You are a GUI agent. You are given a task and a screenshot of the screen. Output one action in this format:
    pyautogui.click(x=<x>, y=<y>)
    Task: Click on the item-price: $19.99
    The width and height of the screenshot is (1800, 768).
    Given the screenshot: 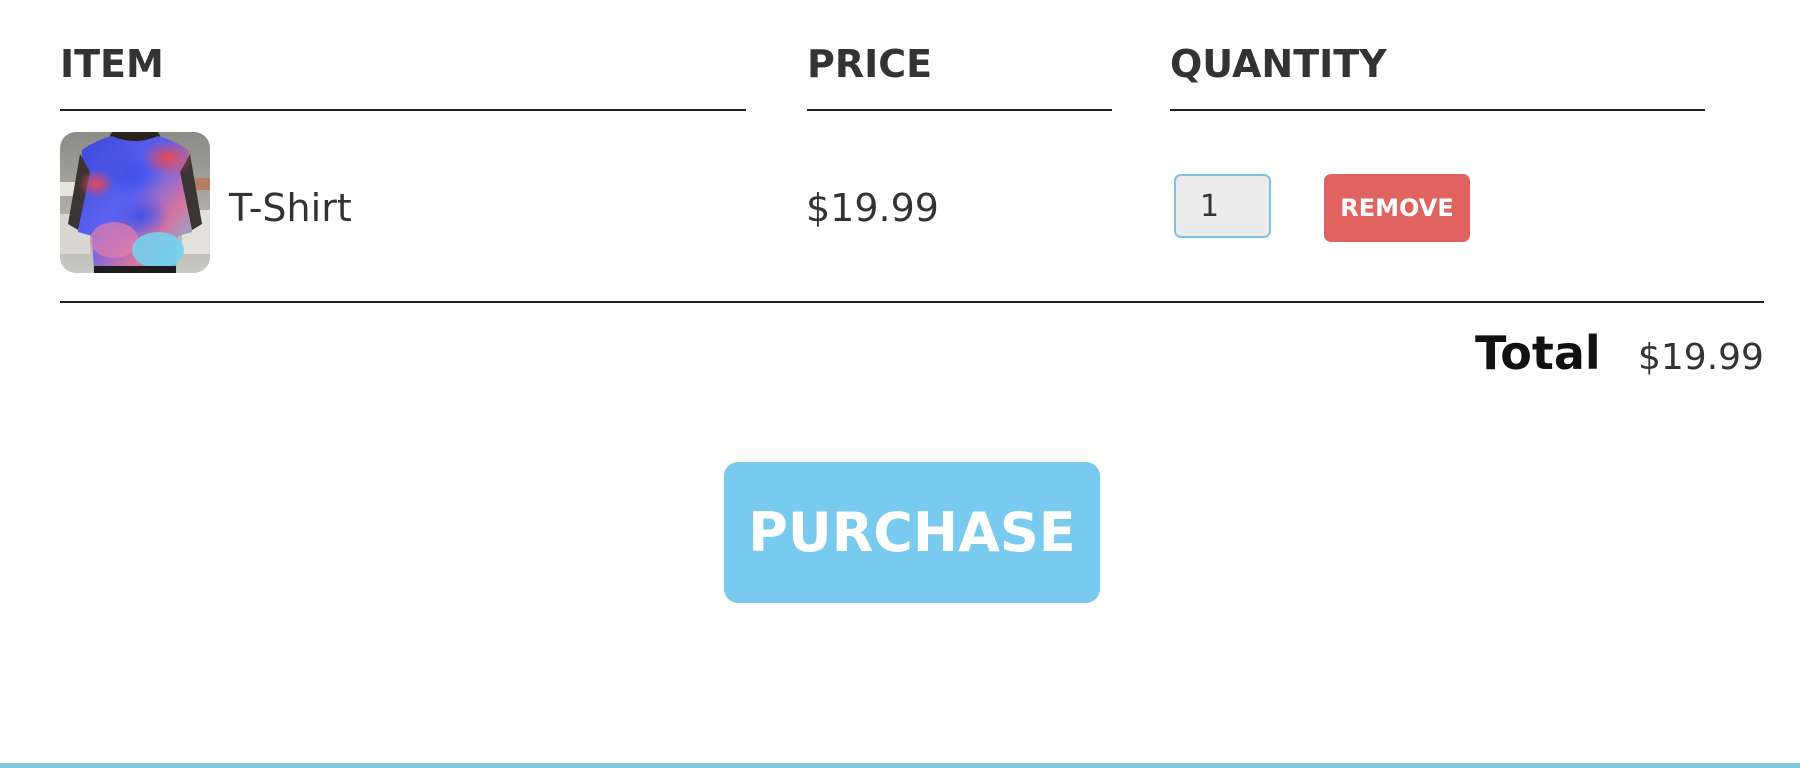 What is the action you would take?
    pyautogui.click(x=872, y=208)
    